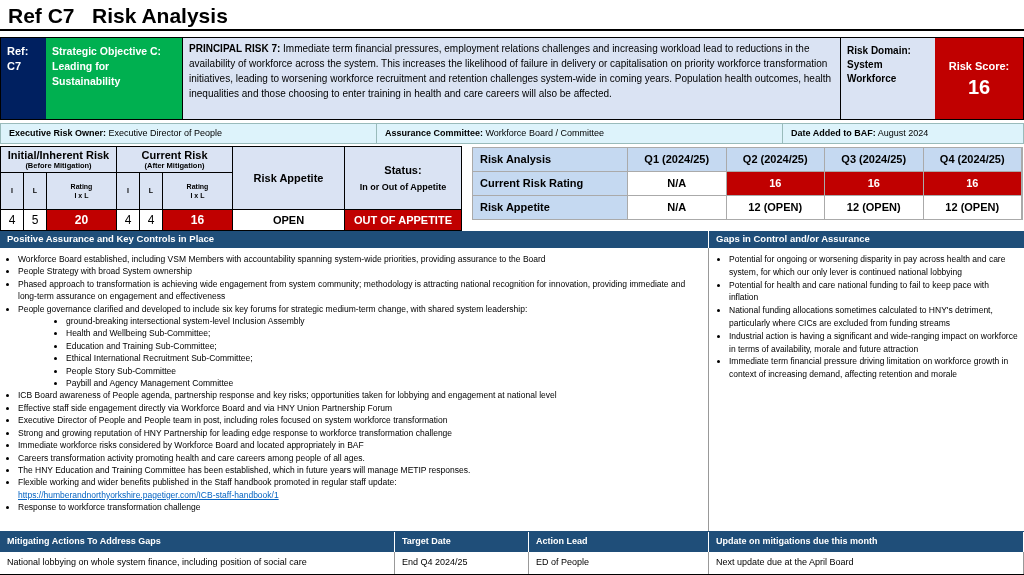 The height and width of the screenshot is (575, 1024). Describe the element at coordinates (174, 155) in the screenshot. I see `group-title: Current Risk` at that location.